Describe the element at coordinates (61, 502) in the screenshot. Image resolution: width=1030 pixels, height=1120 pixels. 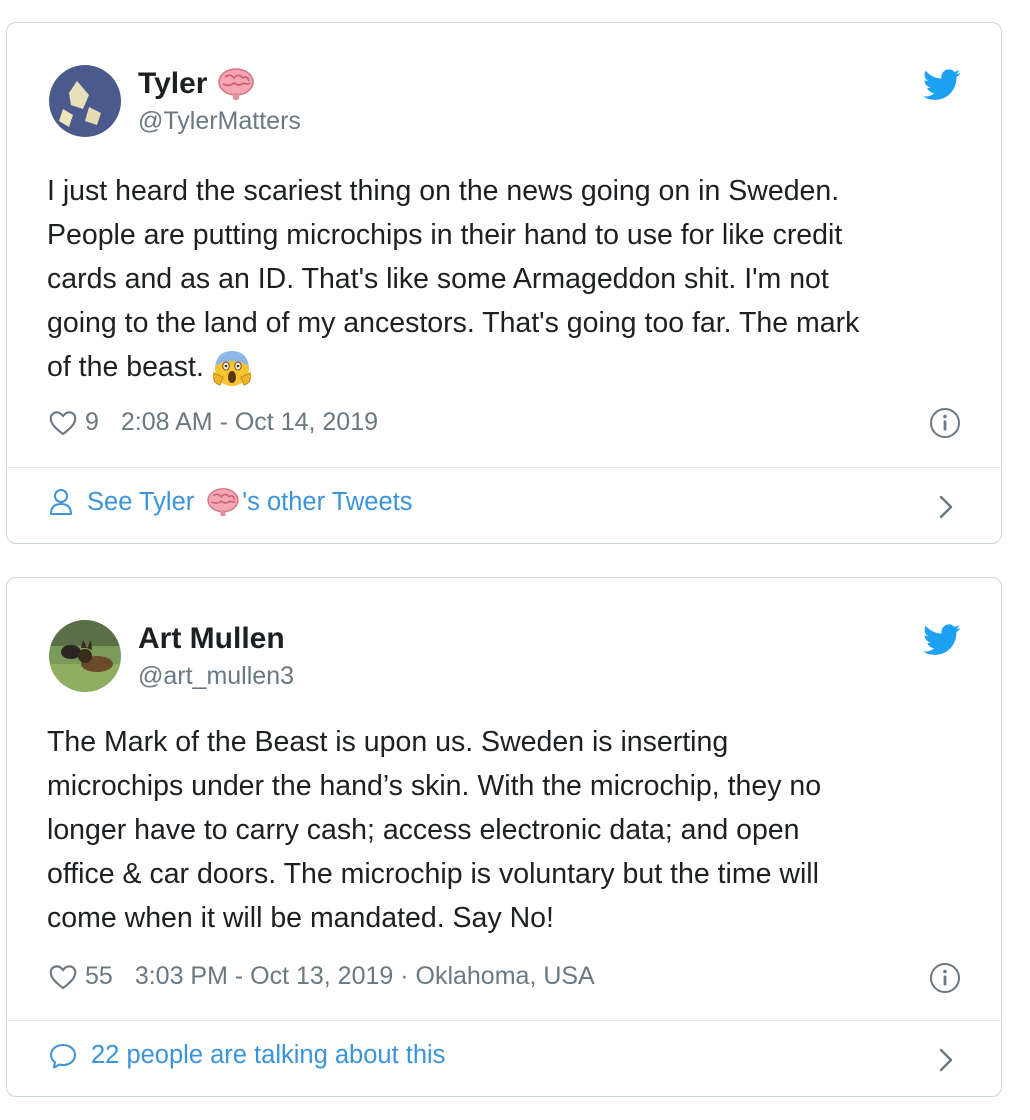
I see `person-icon` at that location.